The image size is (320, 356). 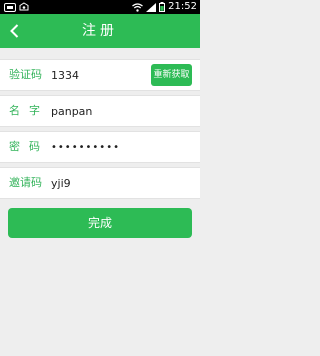 I want to click on verification-code-input, so click(x=99, y=75).